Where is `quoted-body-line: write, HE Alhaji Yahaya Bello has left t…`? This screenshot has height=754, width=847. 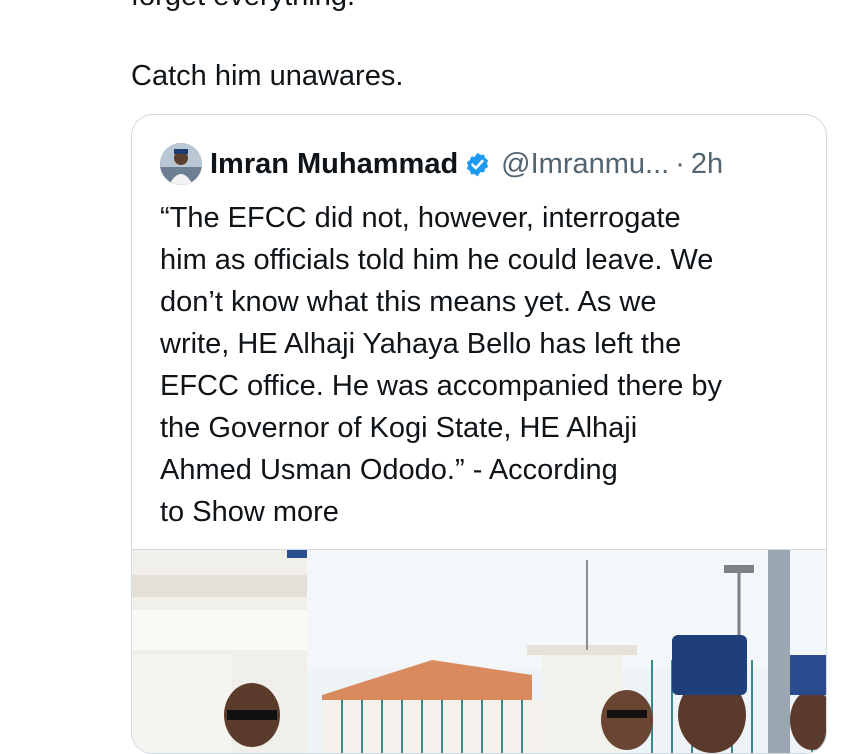 quoted-body-line: write, HE Alhaji Yahaya Bello has left t… is located at coordinates (421, 344).